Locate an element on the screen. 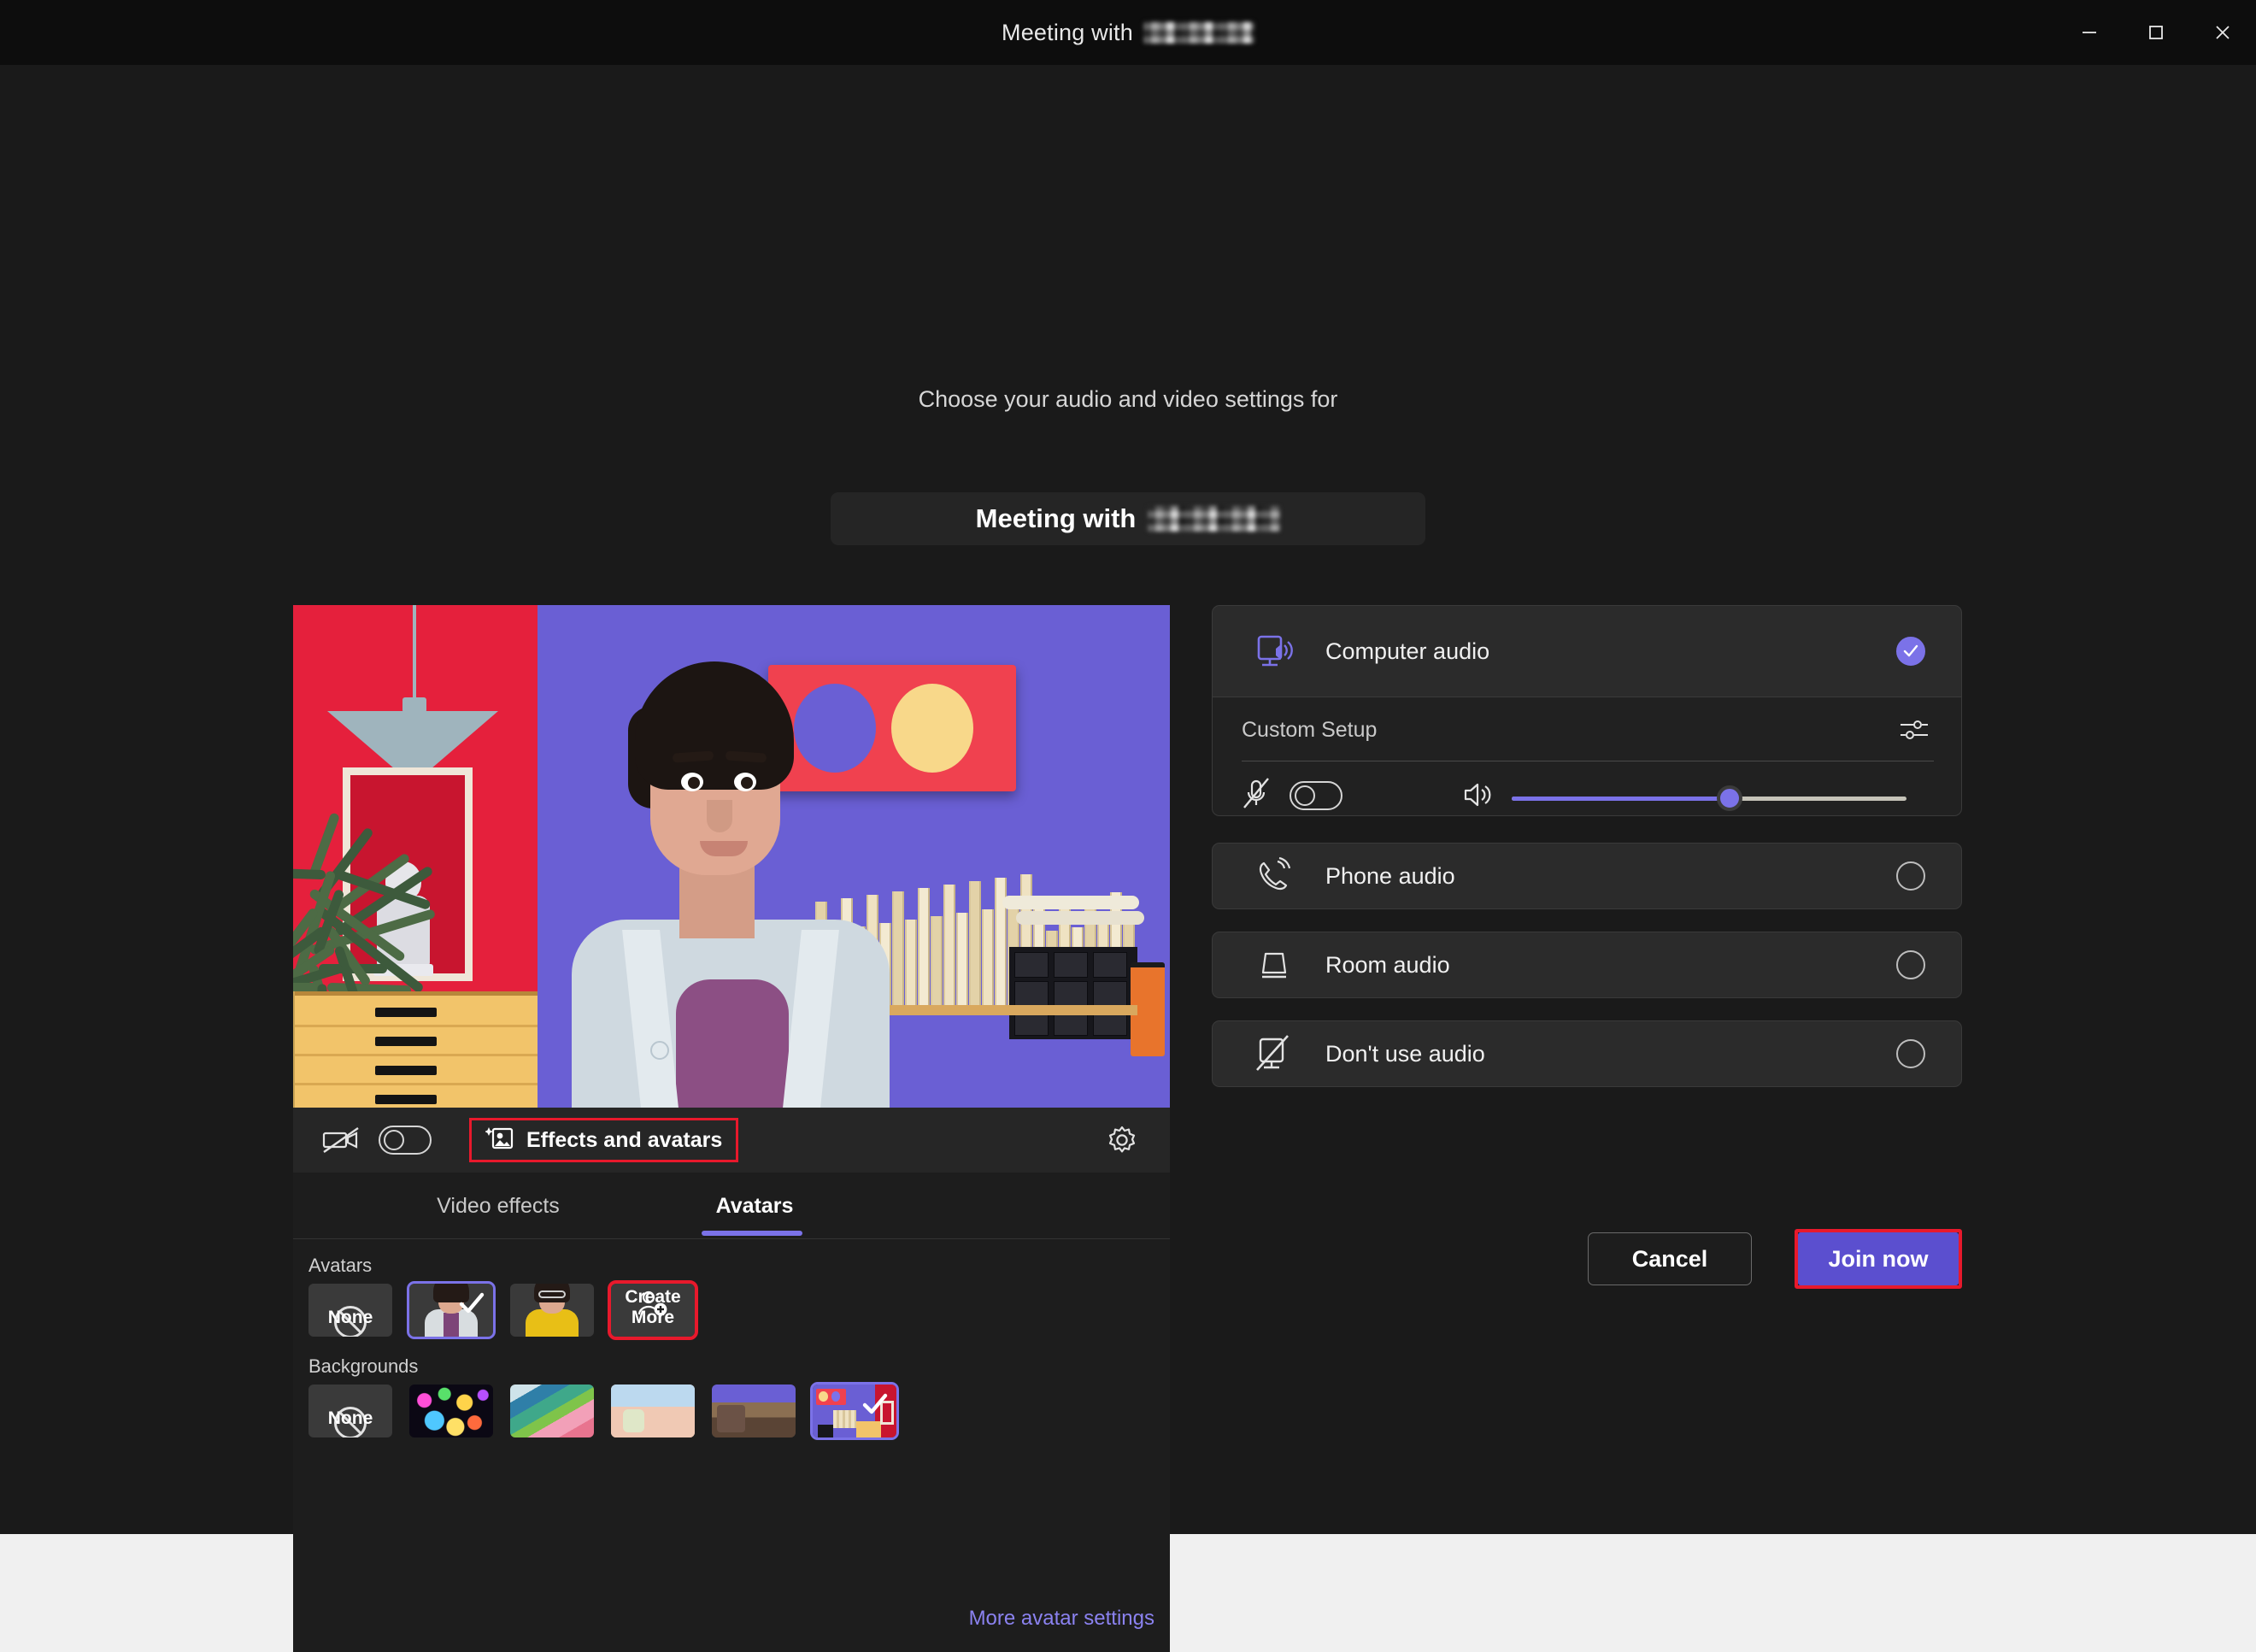 Image resolution: width=2256 pixels, height=1652 pixels. avatar-pupil-right is located at coordinates (747, 783).